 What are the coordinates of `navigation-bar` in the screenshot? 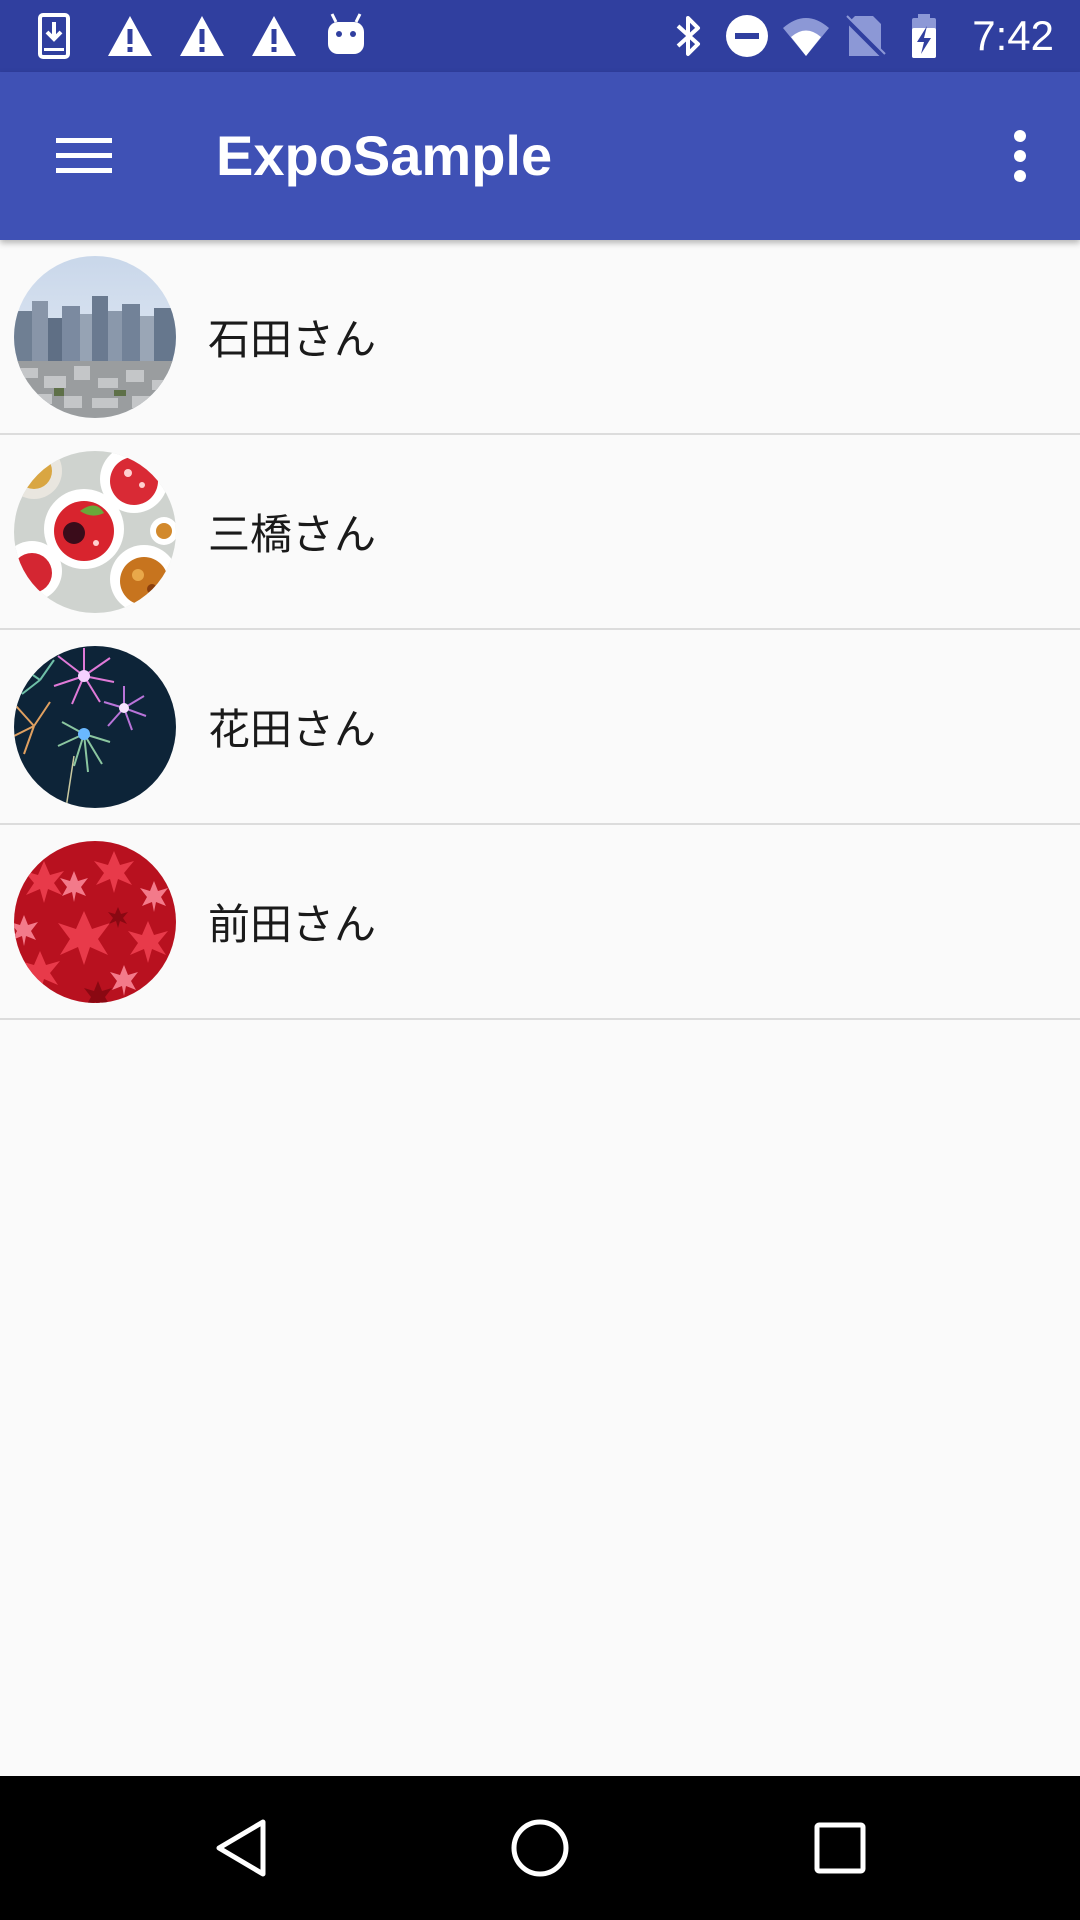 It's located at (540, 1848).